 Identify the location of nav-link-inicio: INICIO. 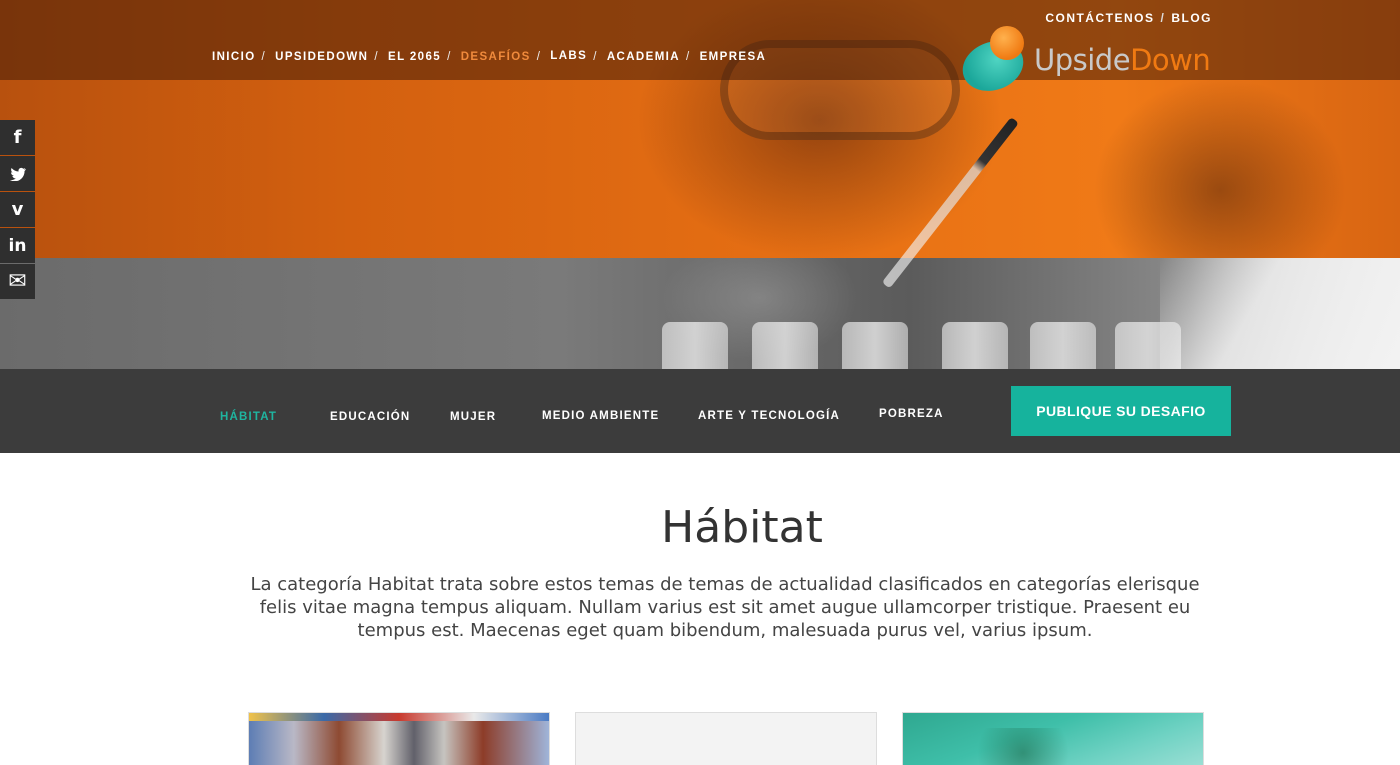
(234, 57).